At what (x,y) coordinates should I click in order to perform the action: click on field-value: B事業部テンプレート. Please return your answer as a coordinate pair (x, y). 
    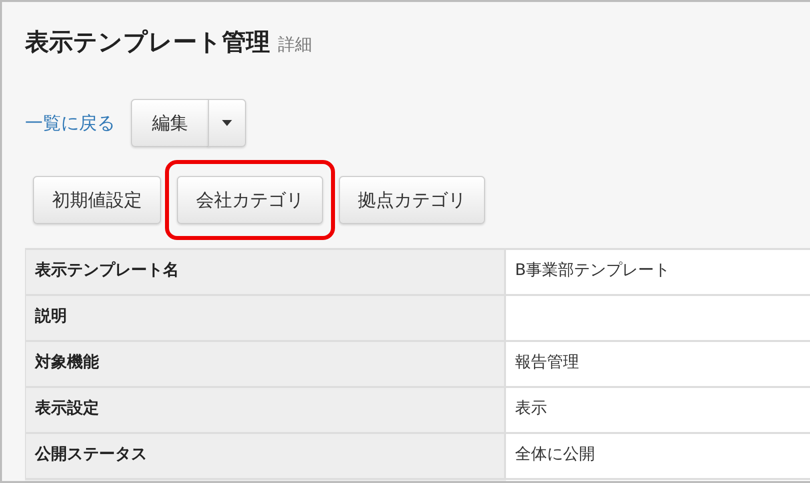
    Looking at the image, I should click on (658, 272).